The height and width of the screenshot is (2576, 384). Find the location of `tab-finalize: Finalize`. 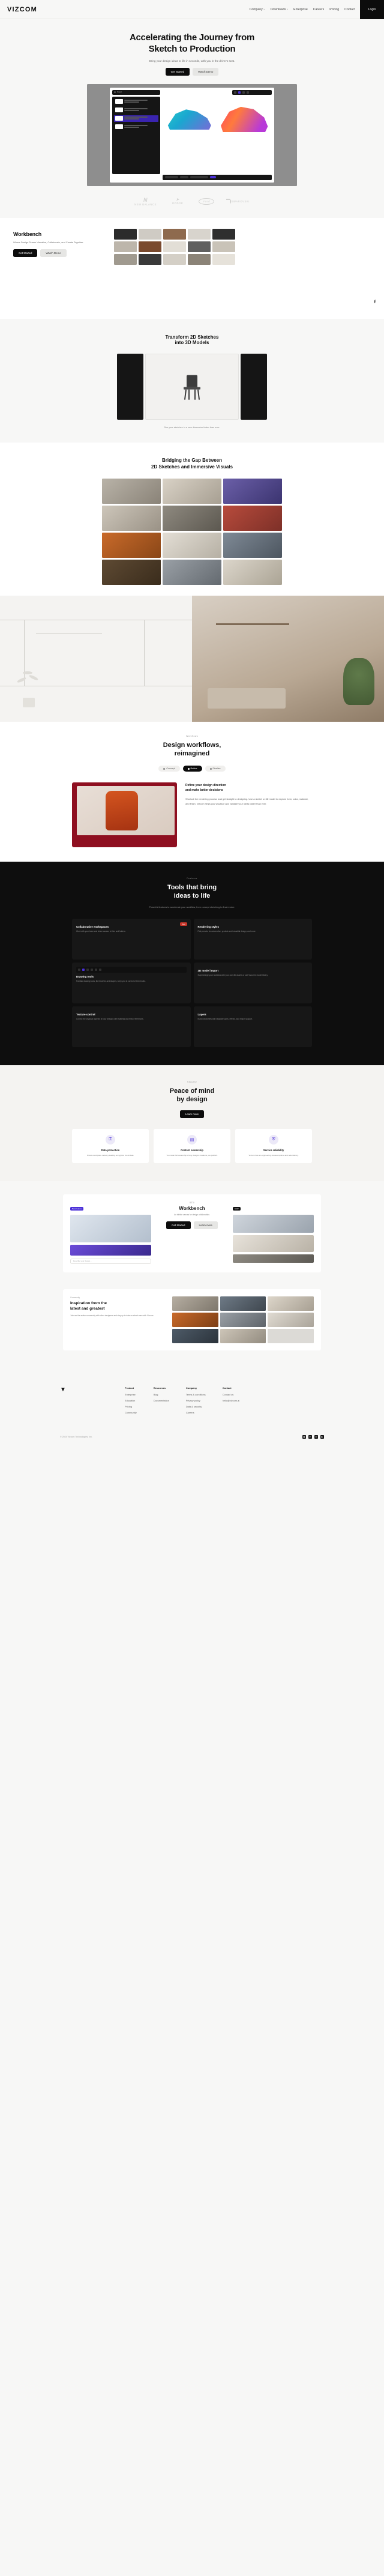

tab-finalize: Finalize is located at coordinates (215, 769).